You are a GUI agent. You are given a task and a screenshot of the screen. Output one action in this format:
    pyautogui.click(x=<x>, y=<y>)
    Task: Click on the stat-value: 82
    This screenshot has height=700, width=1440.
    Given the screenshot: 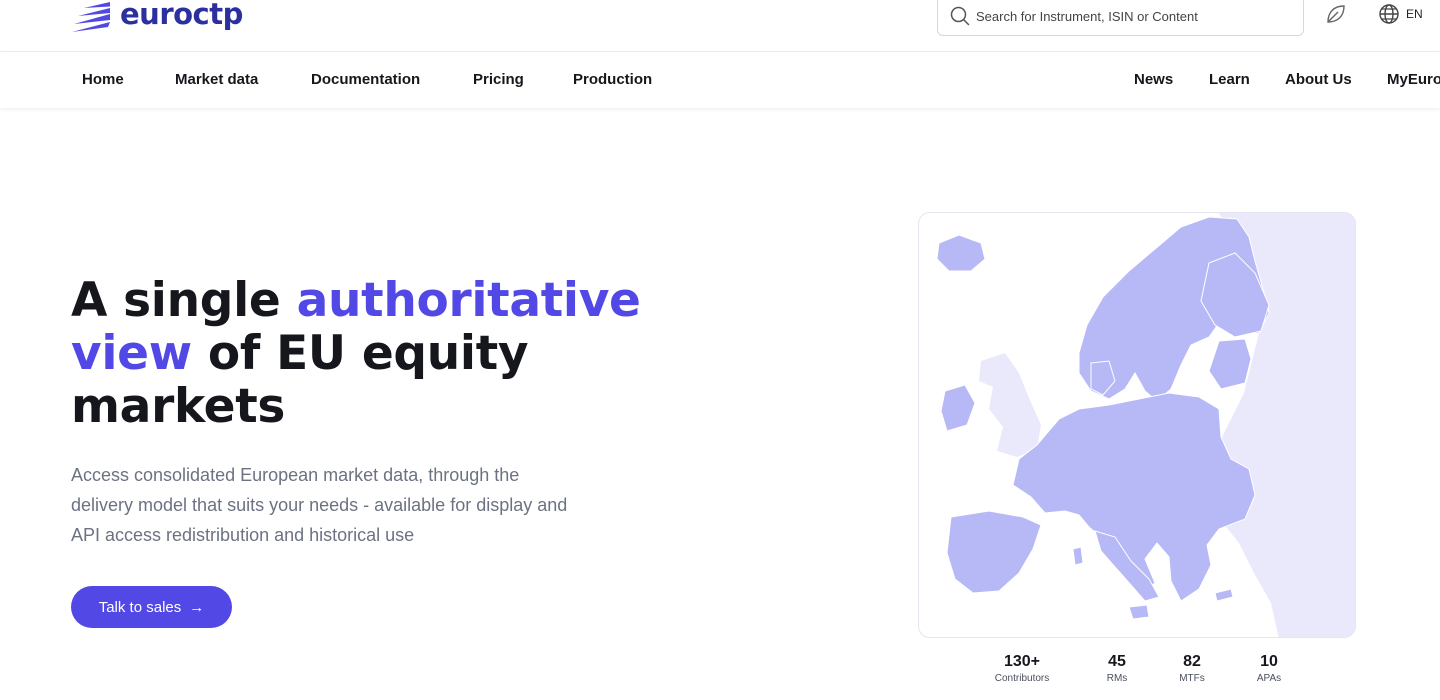 What is the action you would take?
    pyautogui.click(x=1192, y=661)
    